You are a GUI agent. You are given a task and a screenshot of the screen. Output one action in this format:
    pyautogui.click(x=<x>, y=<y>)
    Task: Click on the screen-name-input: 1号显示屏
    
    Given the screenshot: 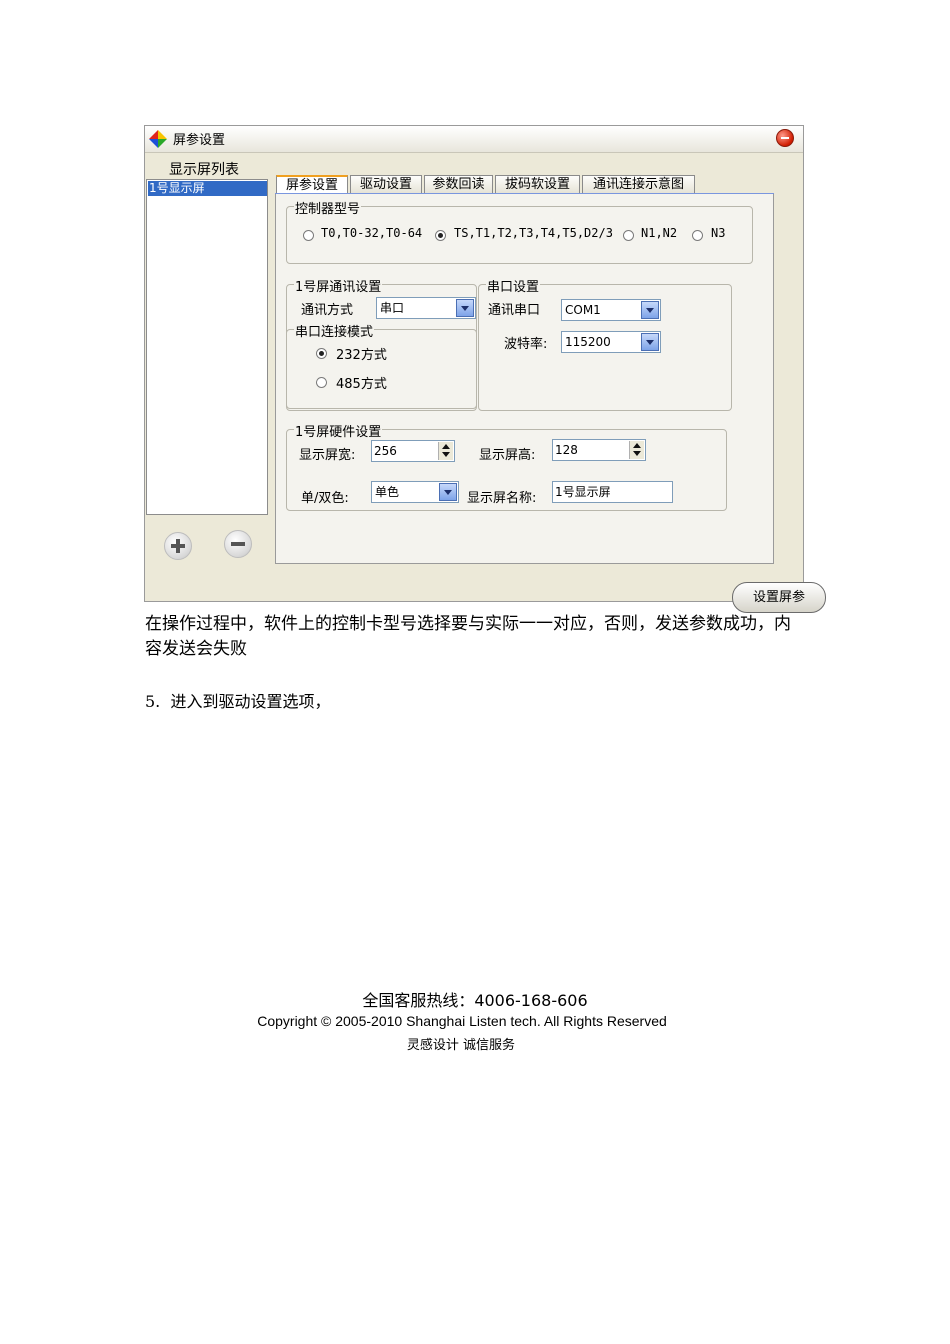 What is the action you would take?
    pyautogui.click(x=612, y=492)
    